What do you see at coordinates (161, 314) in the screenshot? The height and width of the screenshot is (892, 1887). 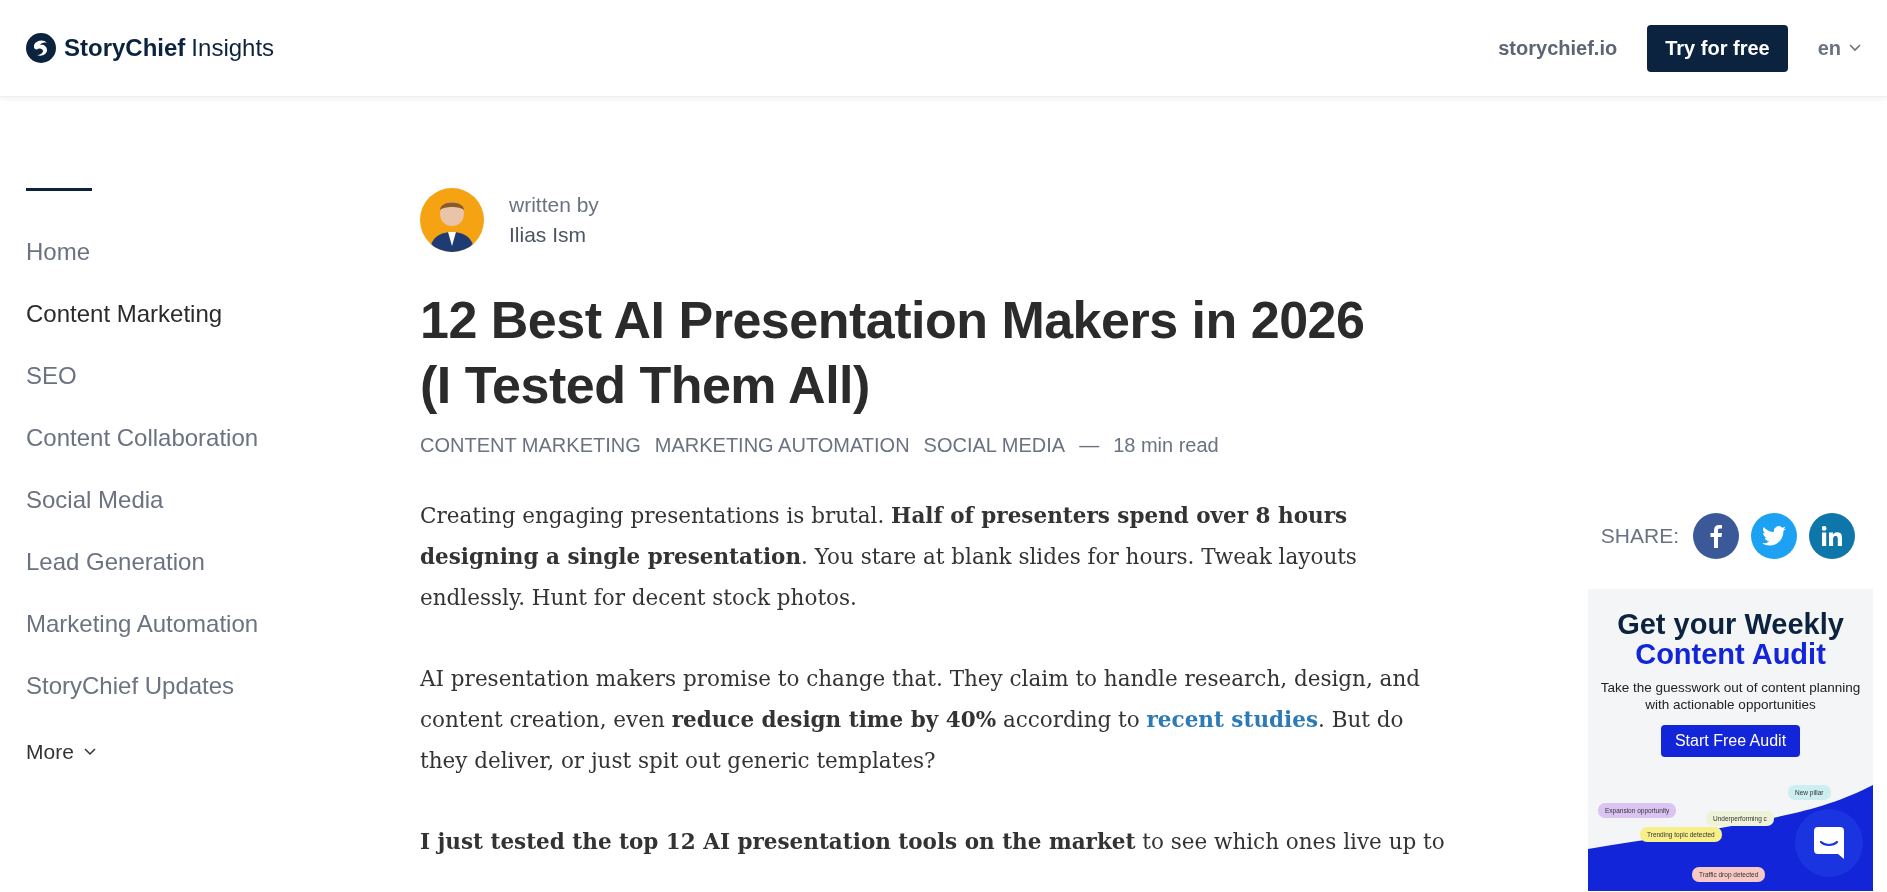 I see `sidebar-item: Content Marketing` at bounding box center [161, 314].